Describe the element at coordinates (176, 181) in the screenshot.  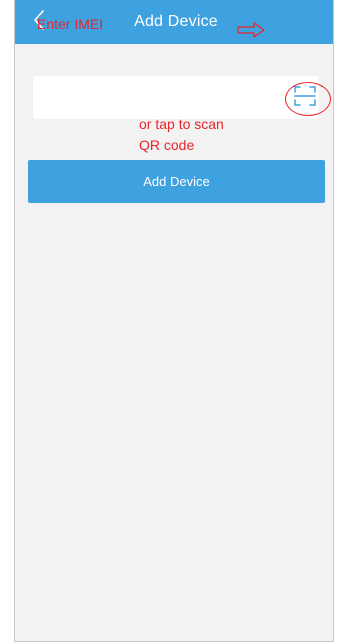
I see `add-device-button: Add Device` at that location.